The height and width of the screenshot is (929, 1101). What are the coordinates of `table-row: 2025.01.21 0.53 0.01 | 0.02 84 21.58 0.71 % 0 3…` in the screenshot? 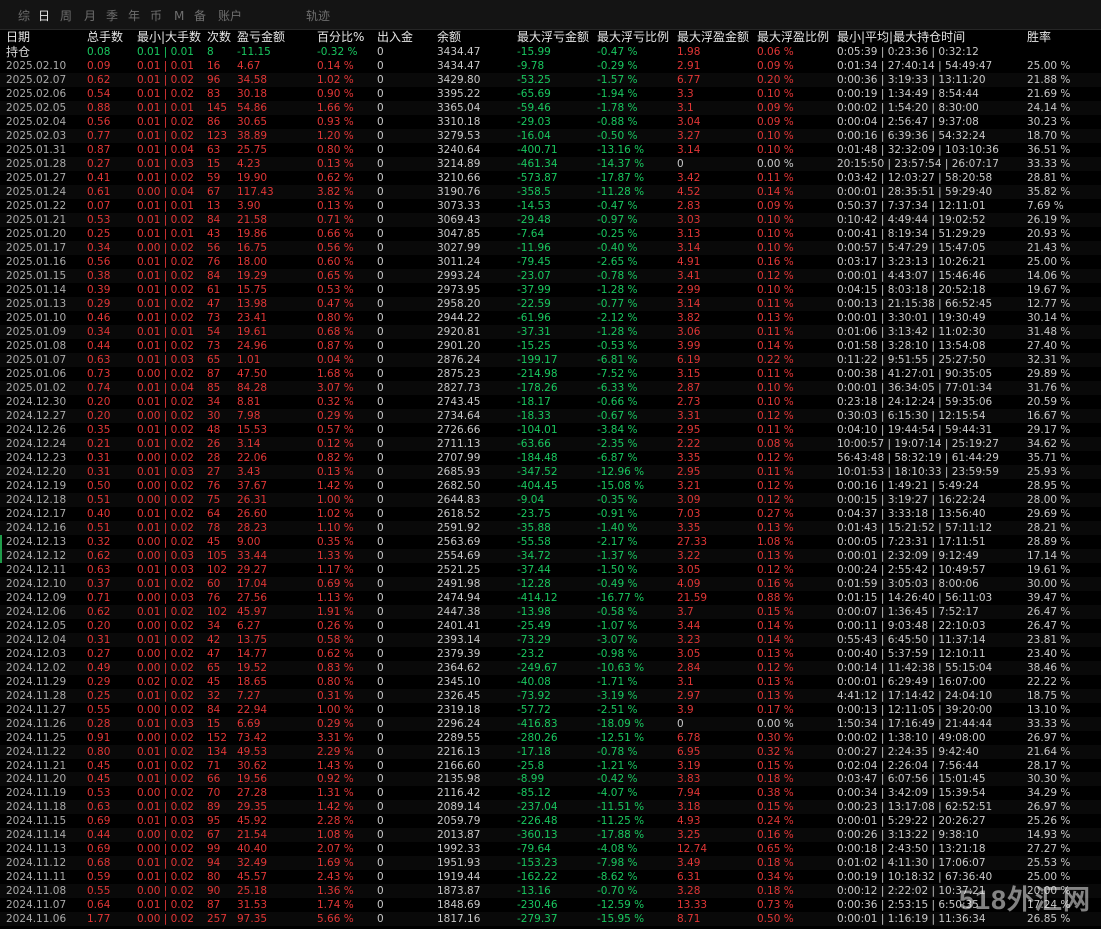 It's located at (550, 219).